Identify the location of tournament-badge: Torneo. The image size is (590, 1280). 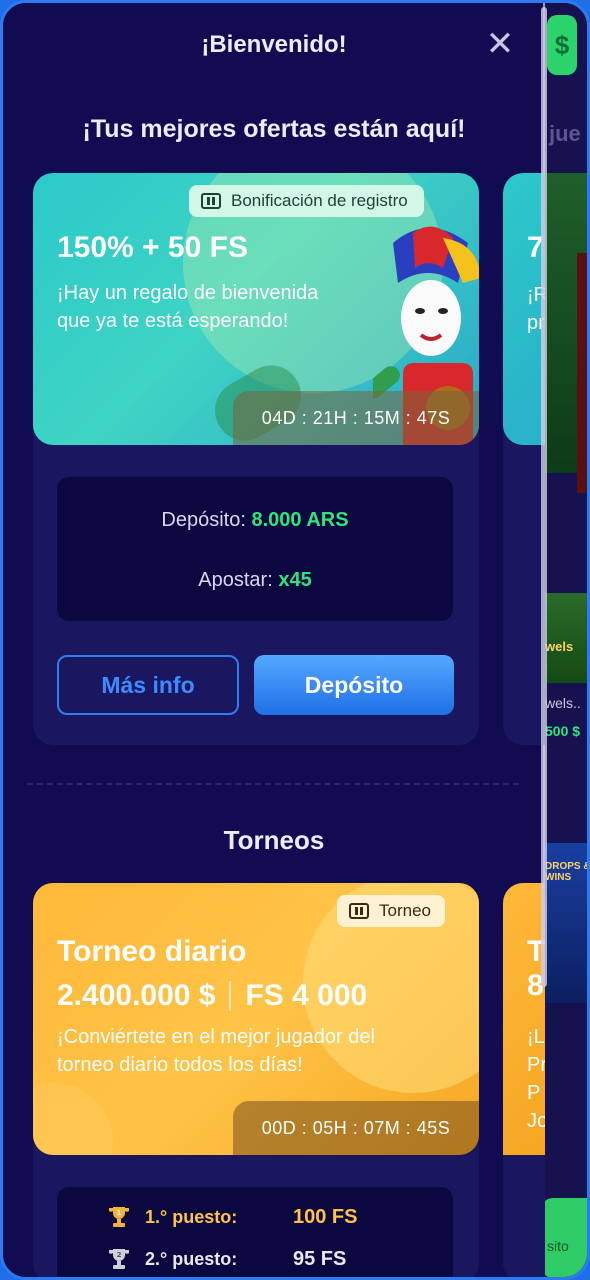
(391, 911).